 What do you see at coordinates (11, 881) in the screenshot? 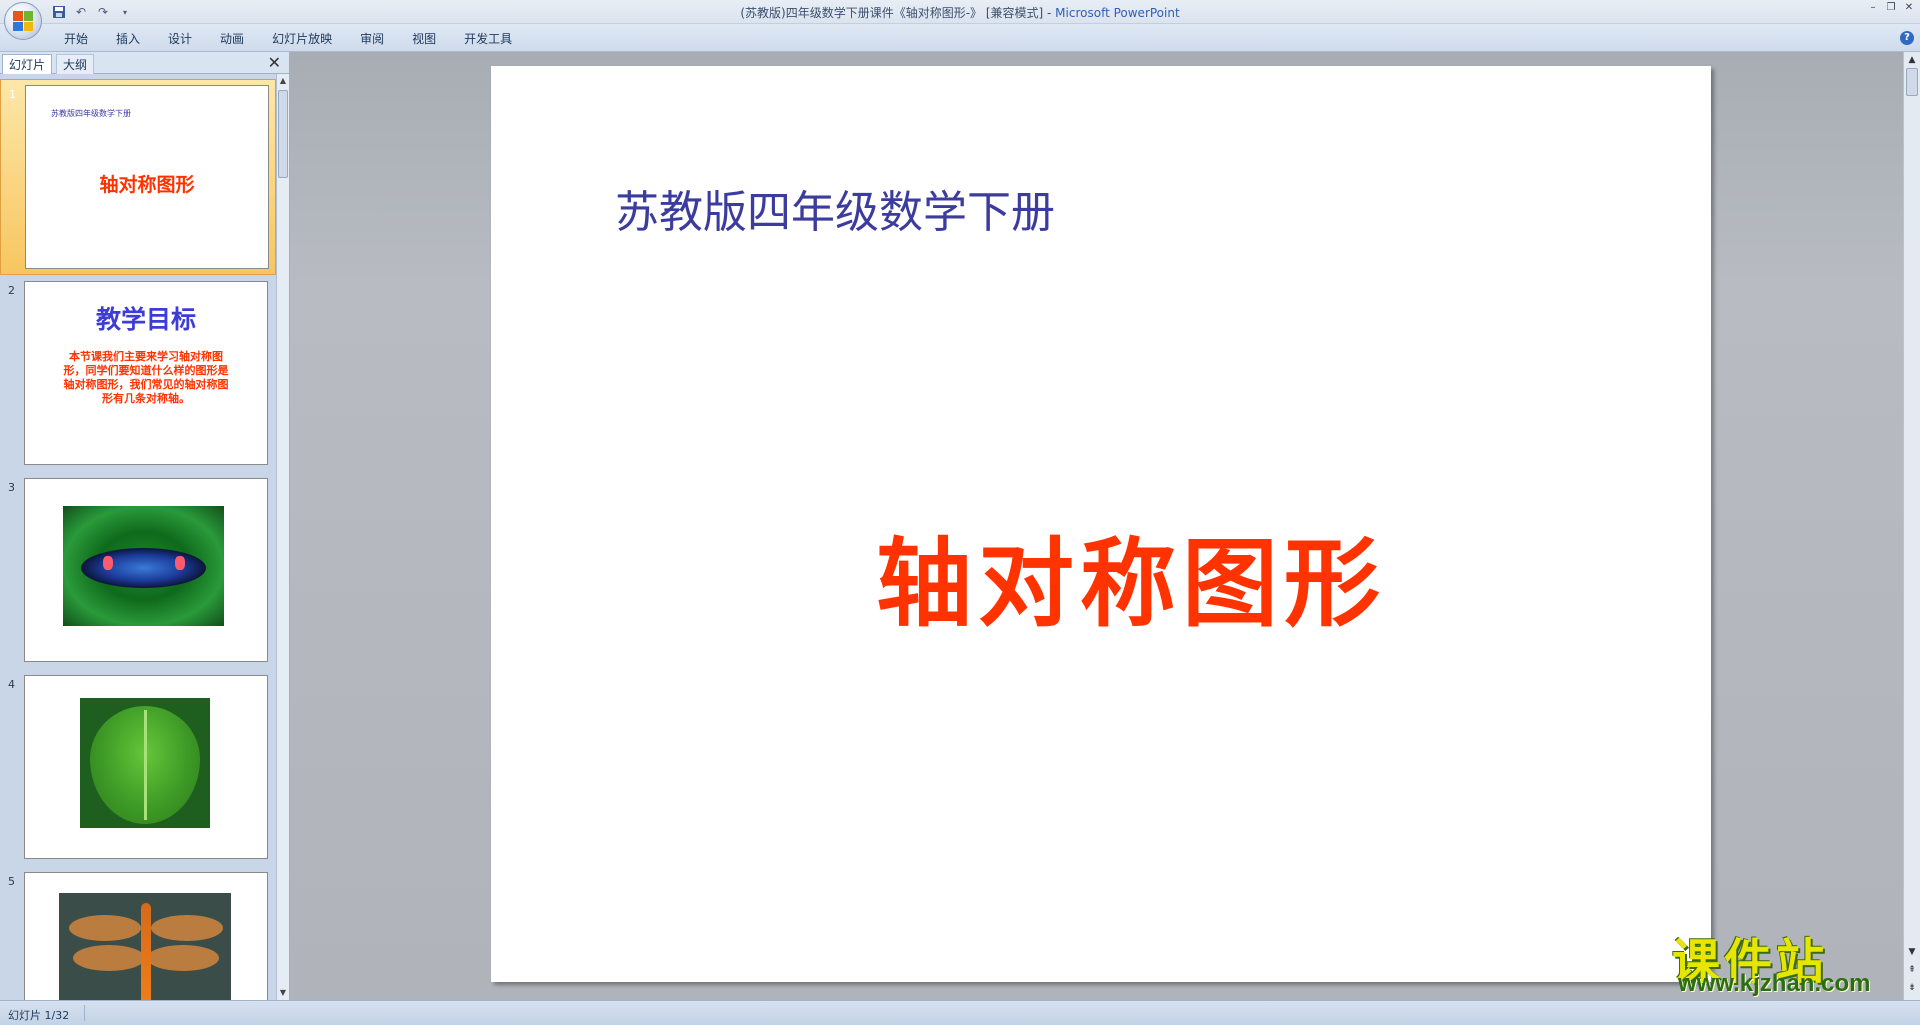
I see `slide-number: 5` at bounding box center [11, 881].